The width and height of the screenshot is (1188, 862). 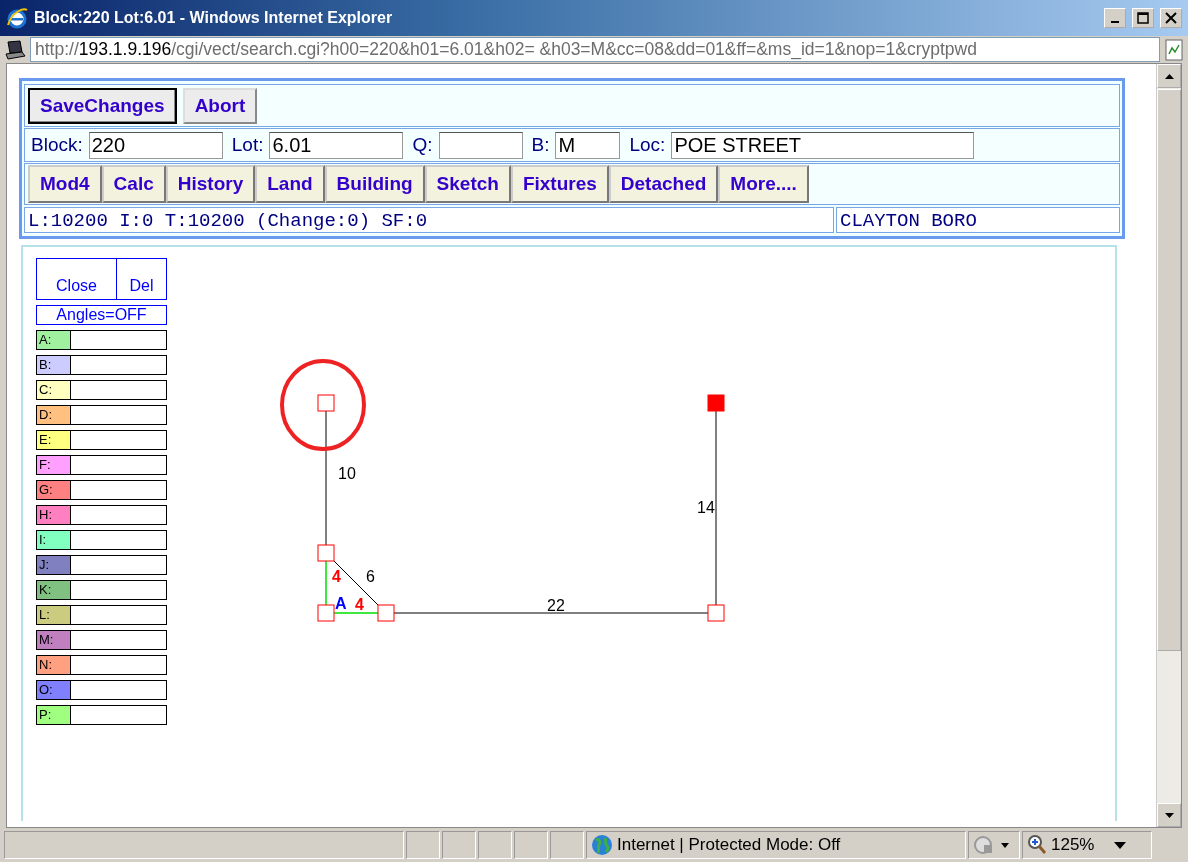 I want to click on dimension-label: 10, so click(x=347, y=473).